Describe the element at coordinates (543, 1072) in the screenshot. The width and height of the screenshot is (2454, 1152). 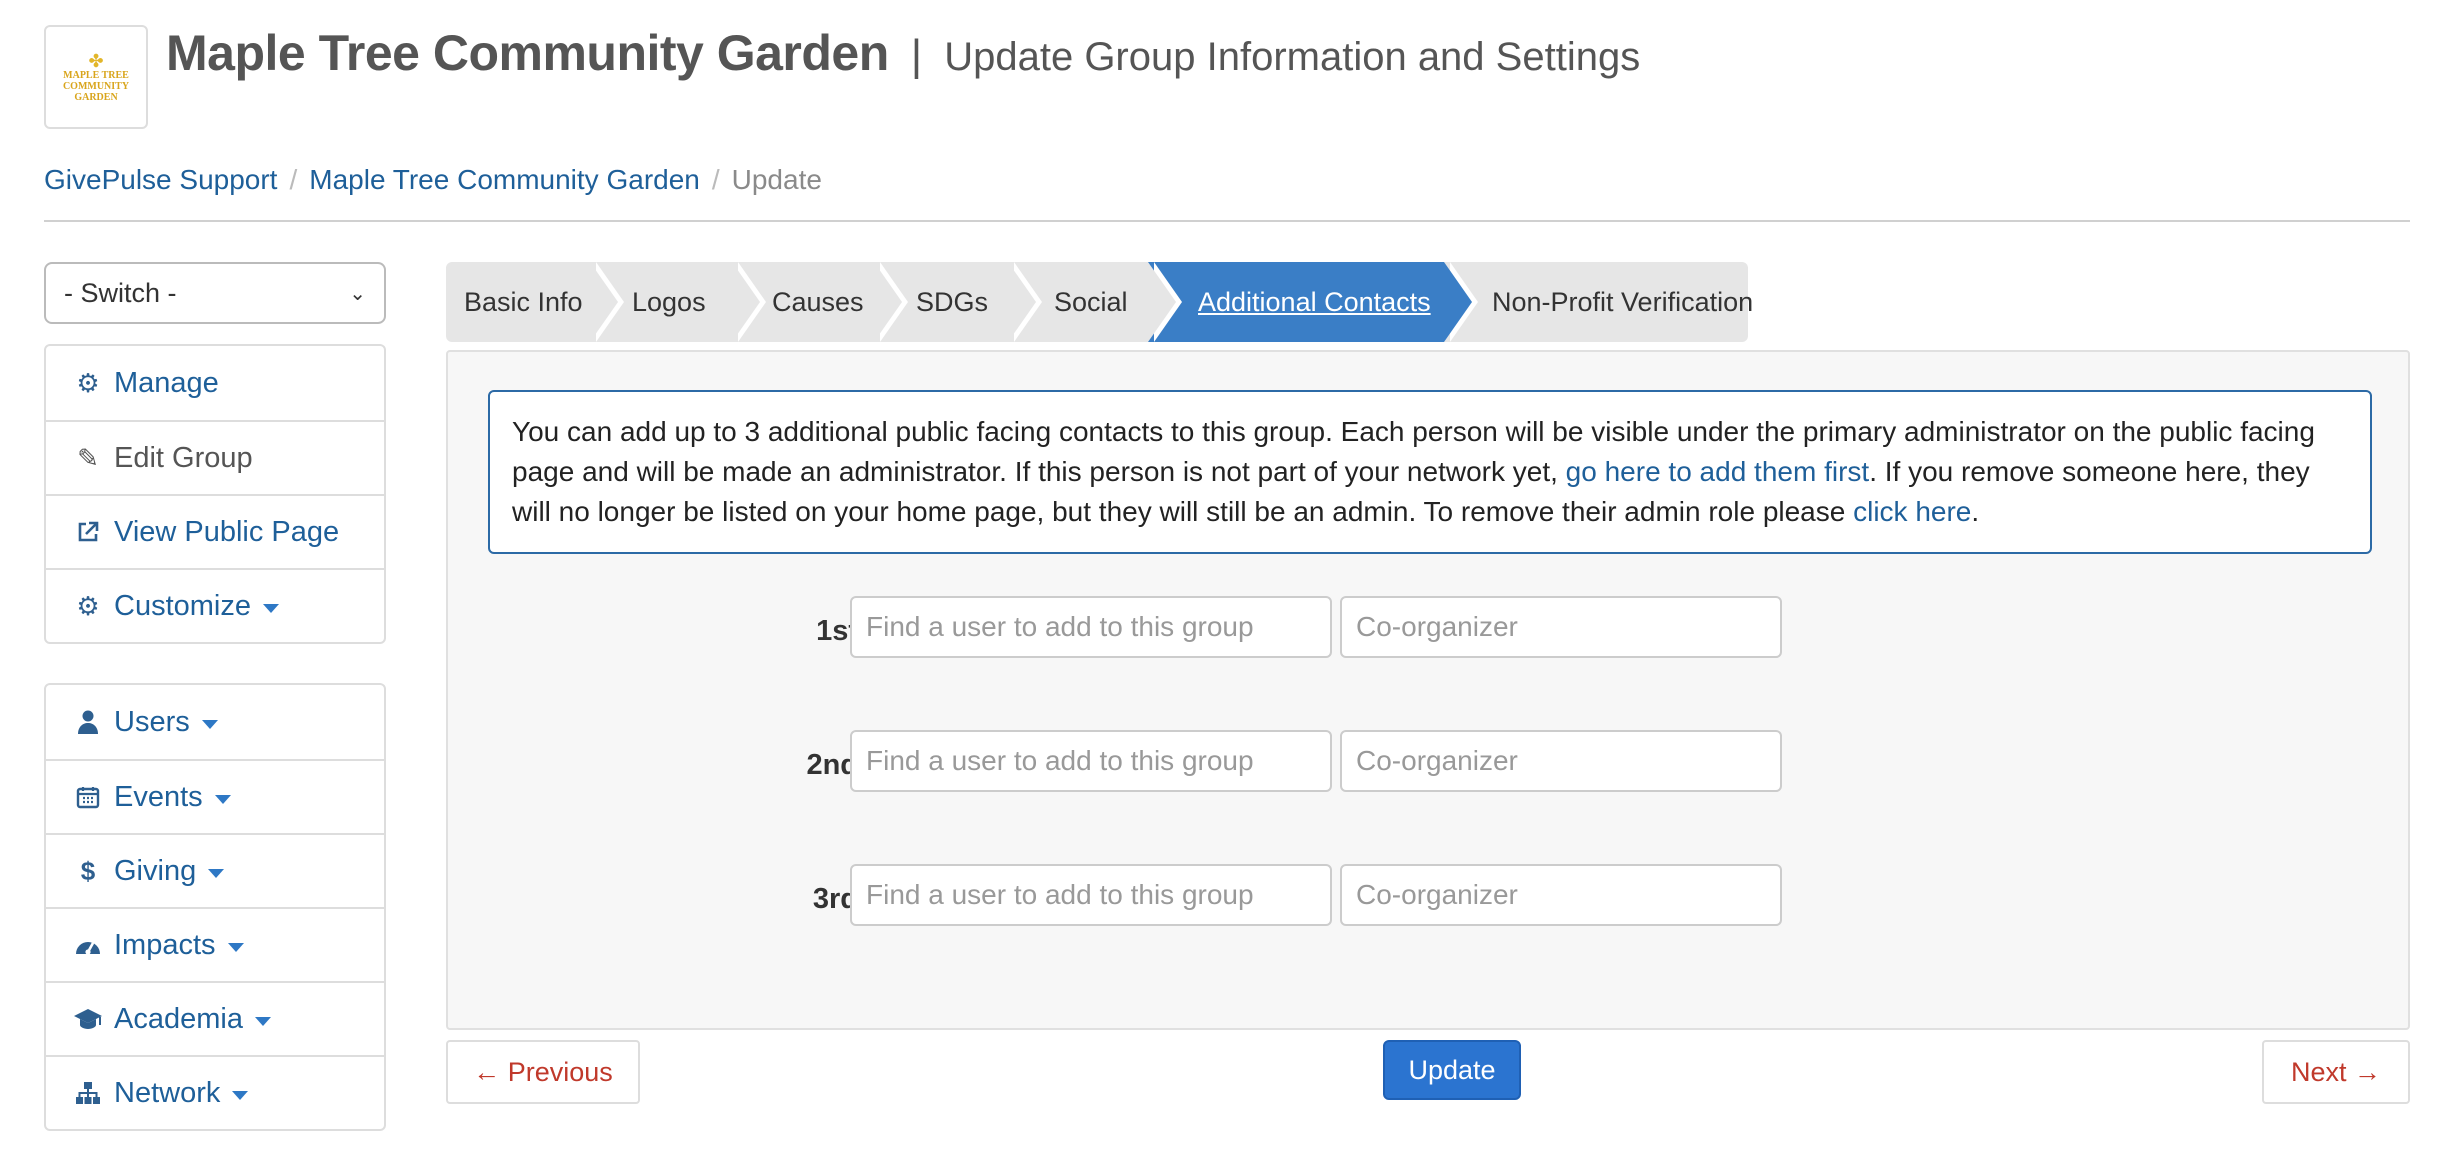
I see `previous-button: ← Previous` at that location.